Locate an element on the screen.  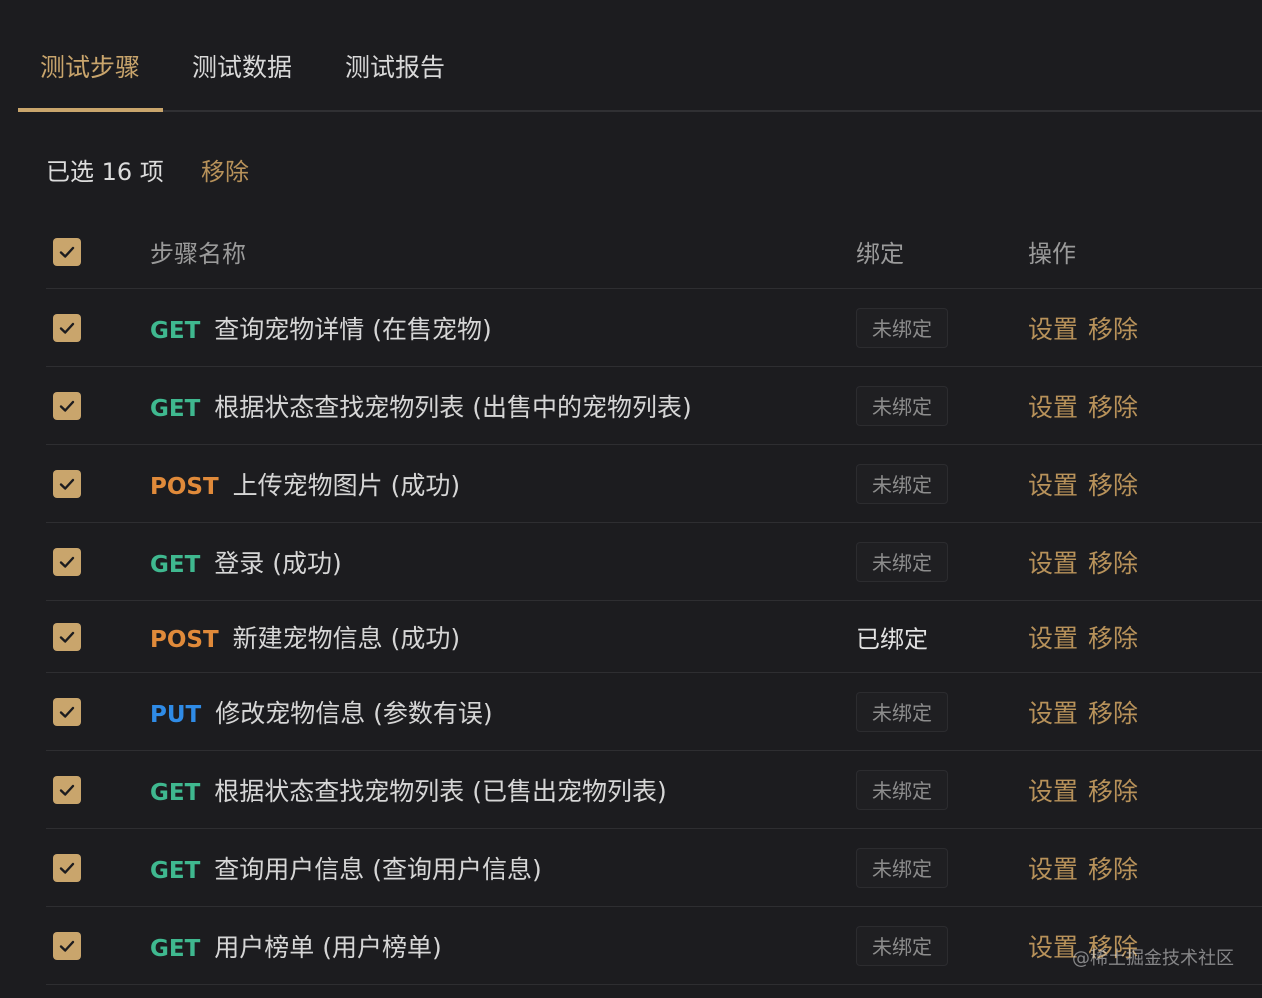
step-title: 根据状态查找宠物列表 (出售中的宠物列表) is located at coordinates (453, 407).